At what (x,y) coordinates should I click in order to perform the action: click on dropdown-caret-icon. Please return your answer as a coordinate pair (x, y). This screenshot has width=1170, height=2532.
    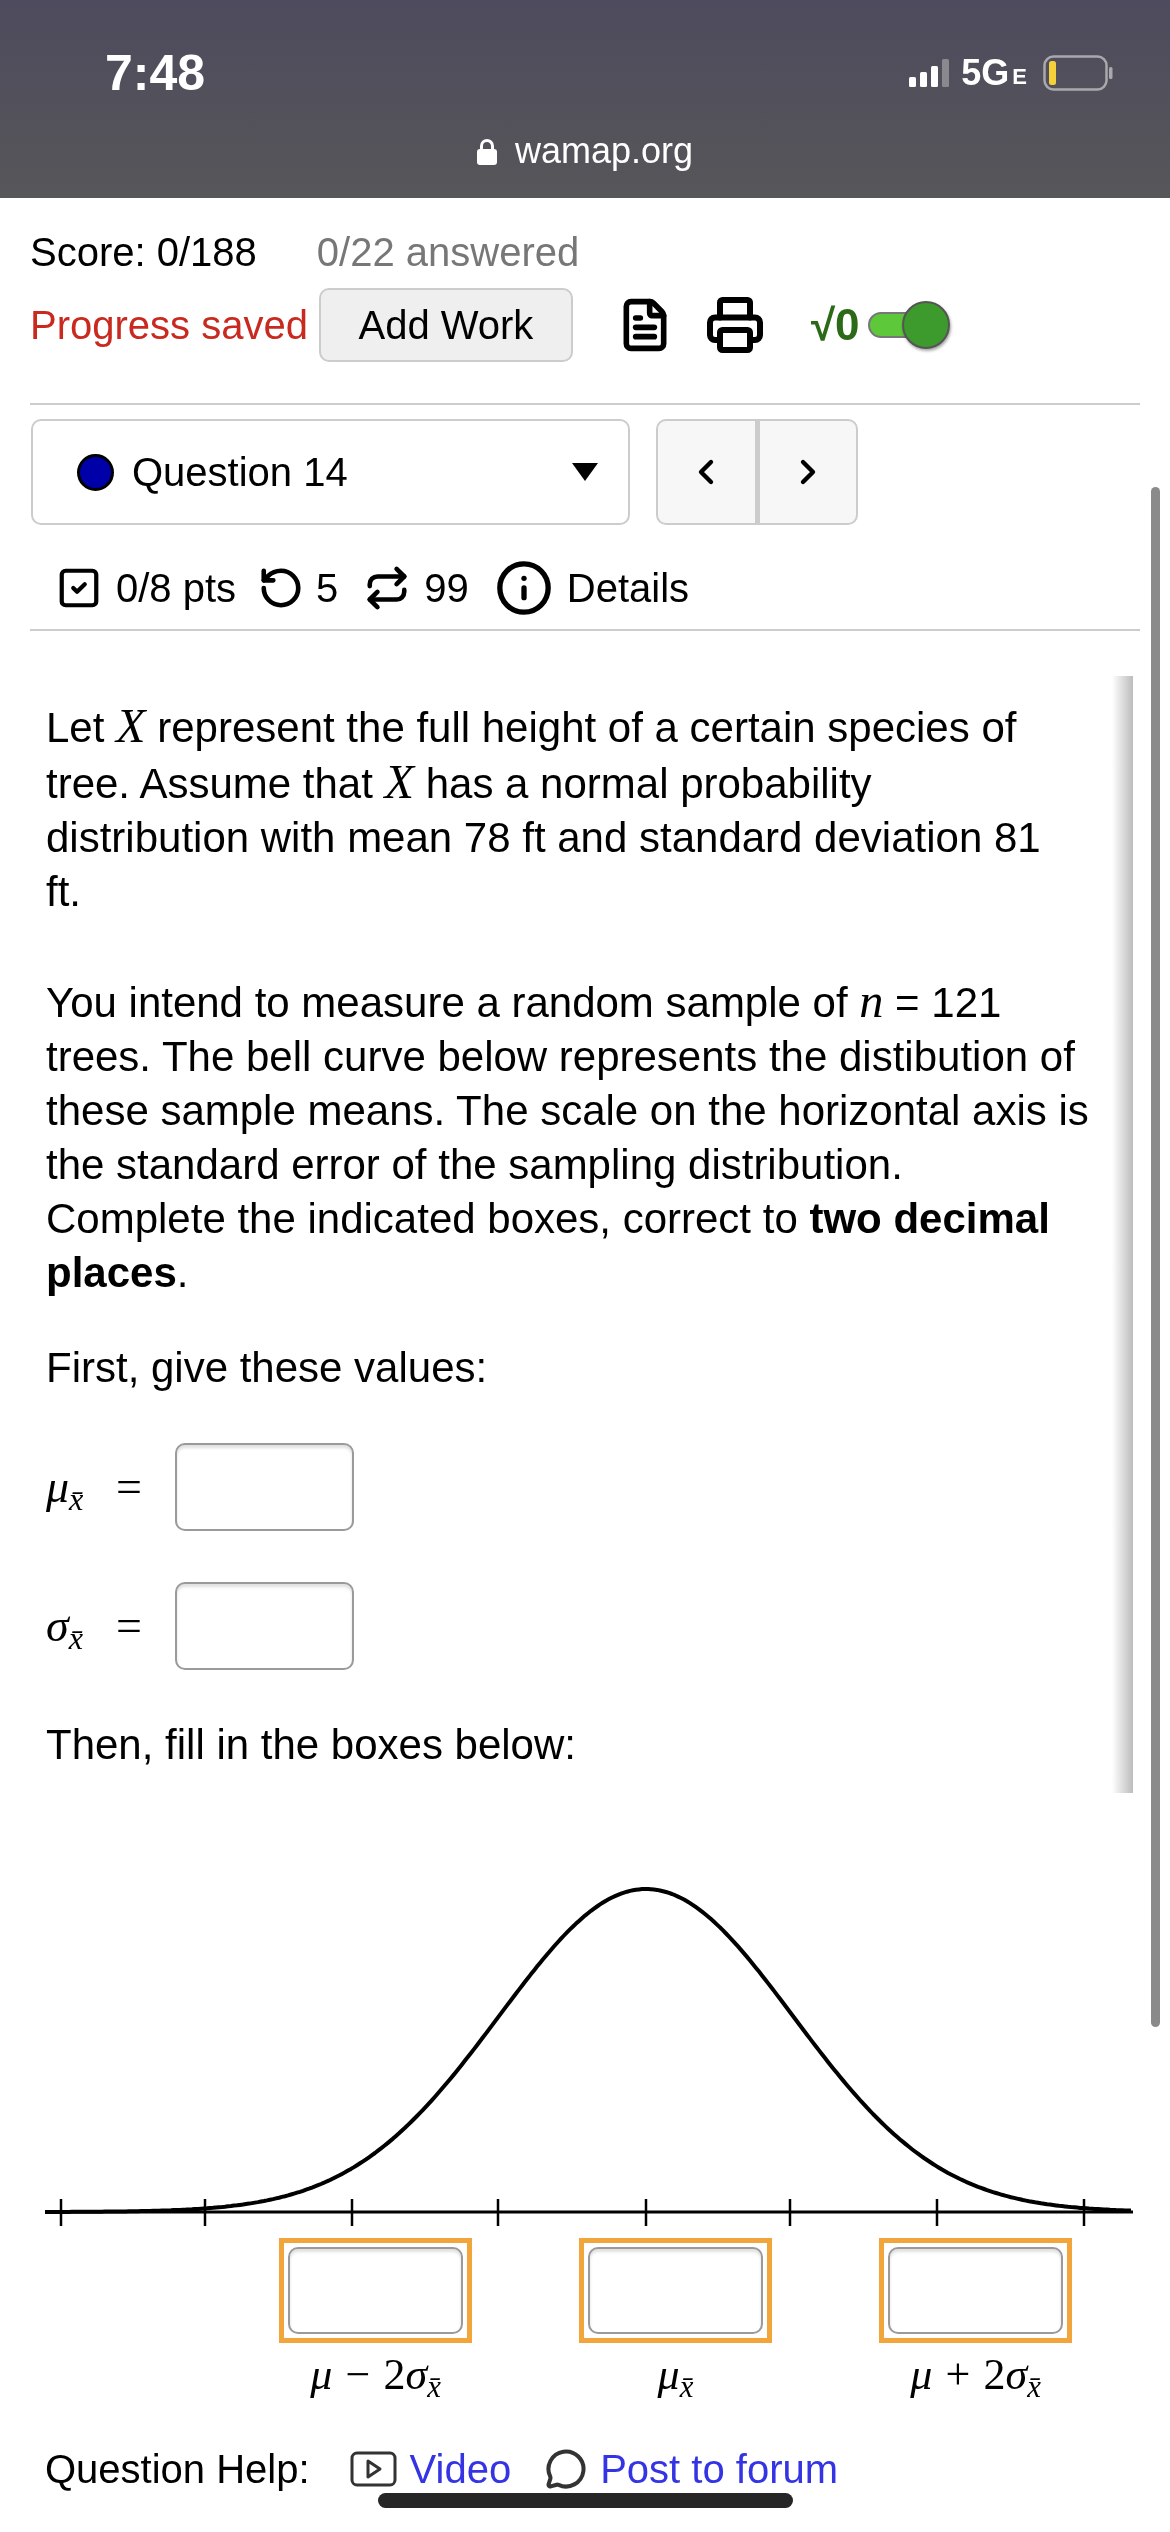
    Looking at the image, I should click on (585, 472).